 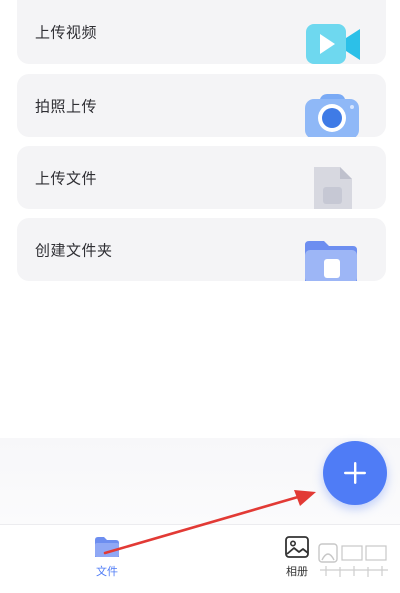 I want to click on upload-video-label: 上传视频, so click(x=66, y=32).